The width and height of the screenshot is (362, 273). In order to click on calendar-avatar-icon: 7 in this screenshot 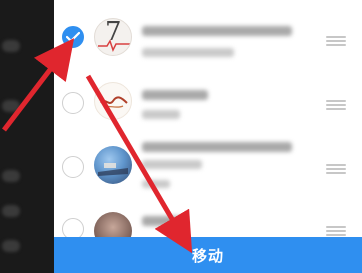, I will do `click(113, 37)`.